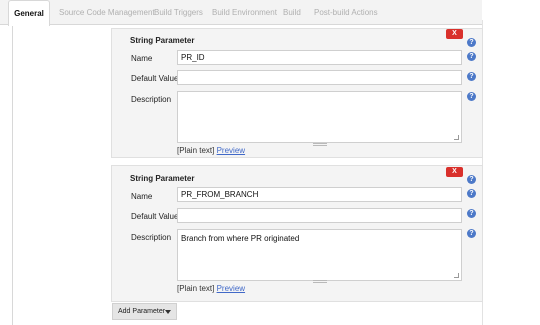  I want to click on tab-source-code-management: Source Code Management, so click(107, 13).